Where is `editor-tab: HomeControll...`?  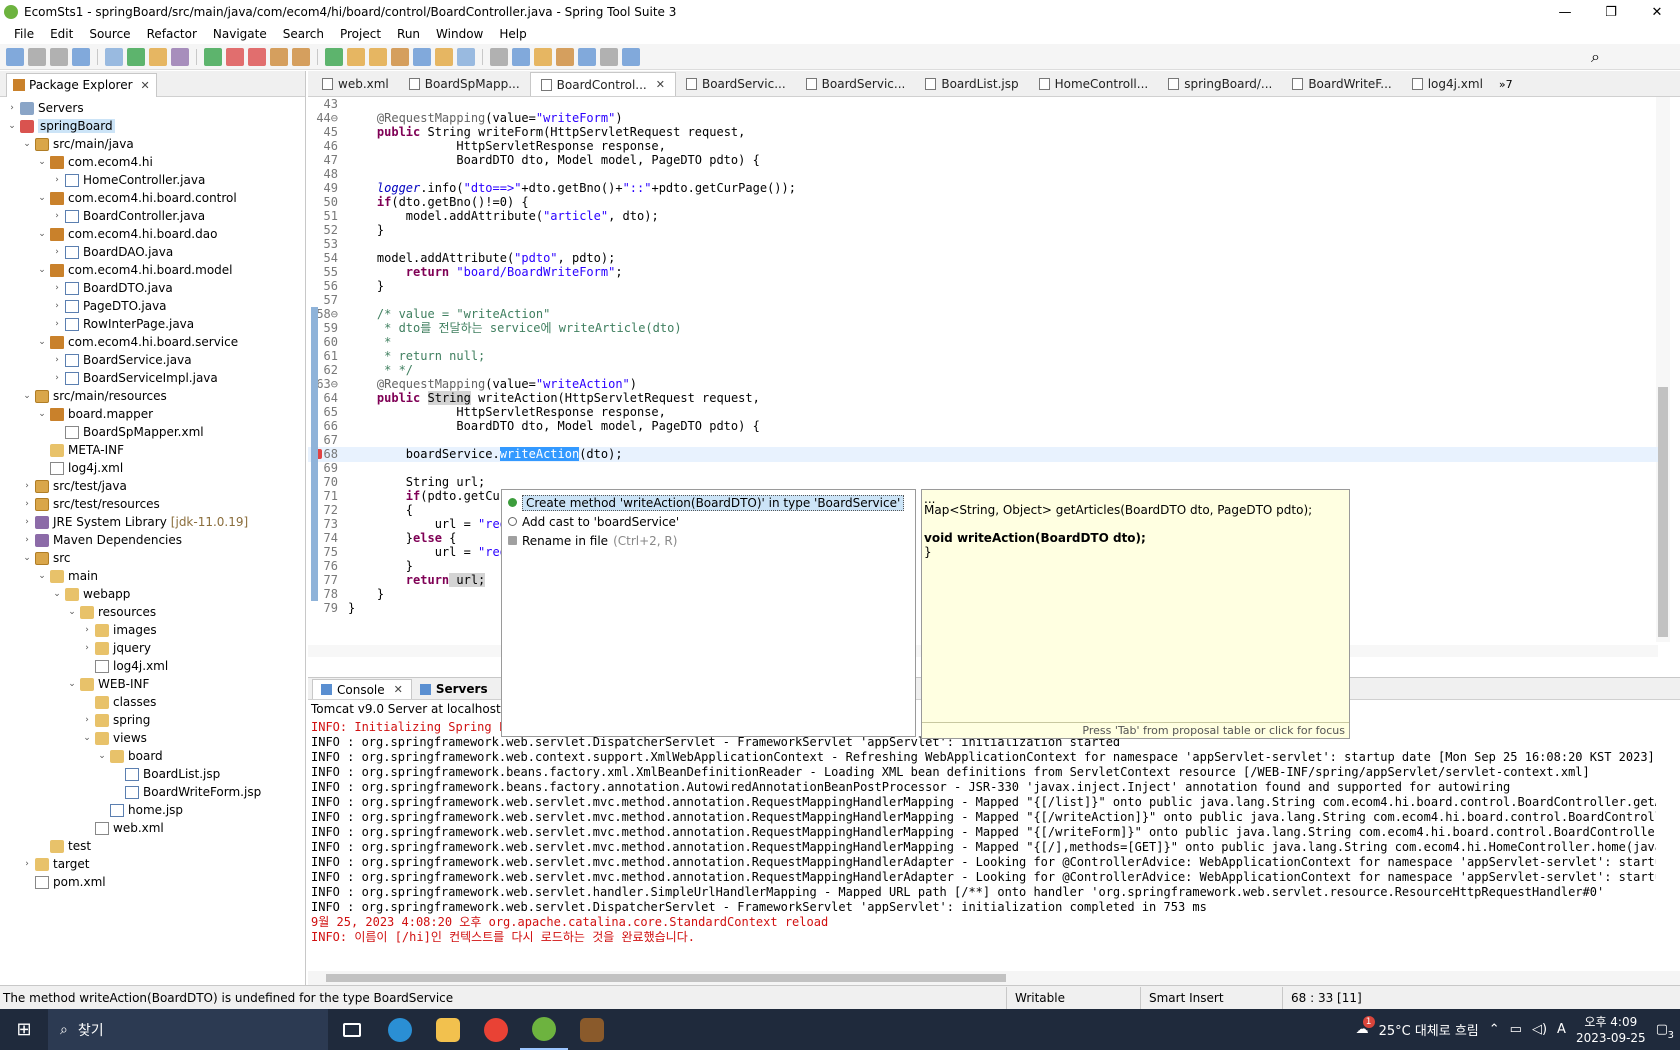
editor-tab: HomeControll... is located at coordinates (1094, 84).